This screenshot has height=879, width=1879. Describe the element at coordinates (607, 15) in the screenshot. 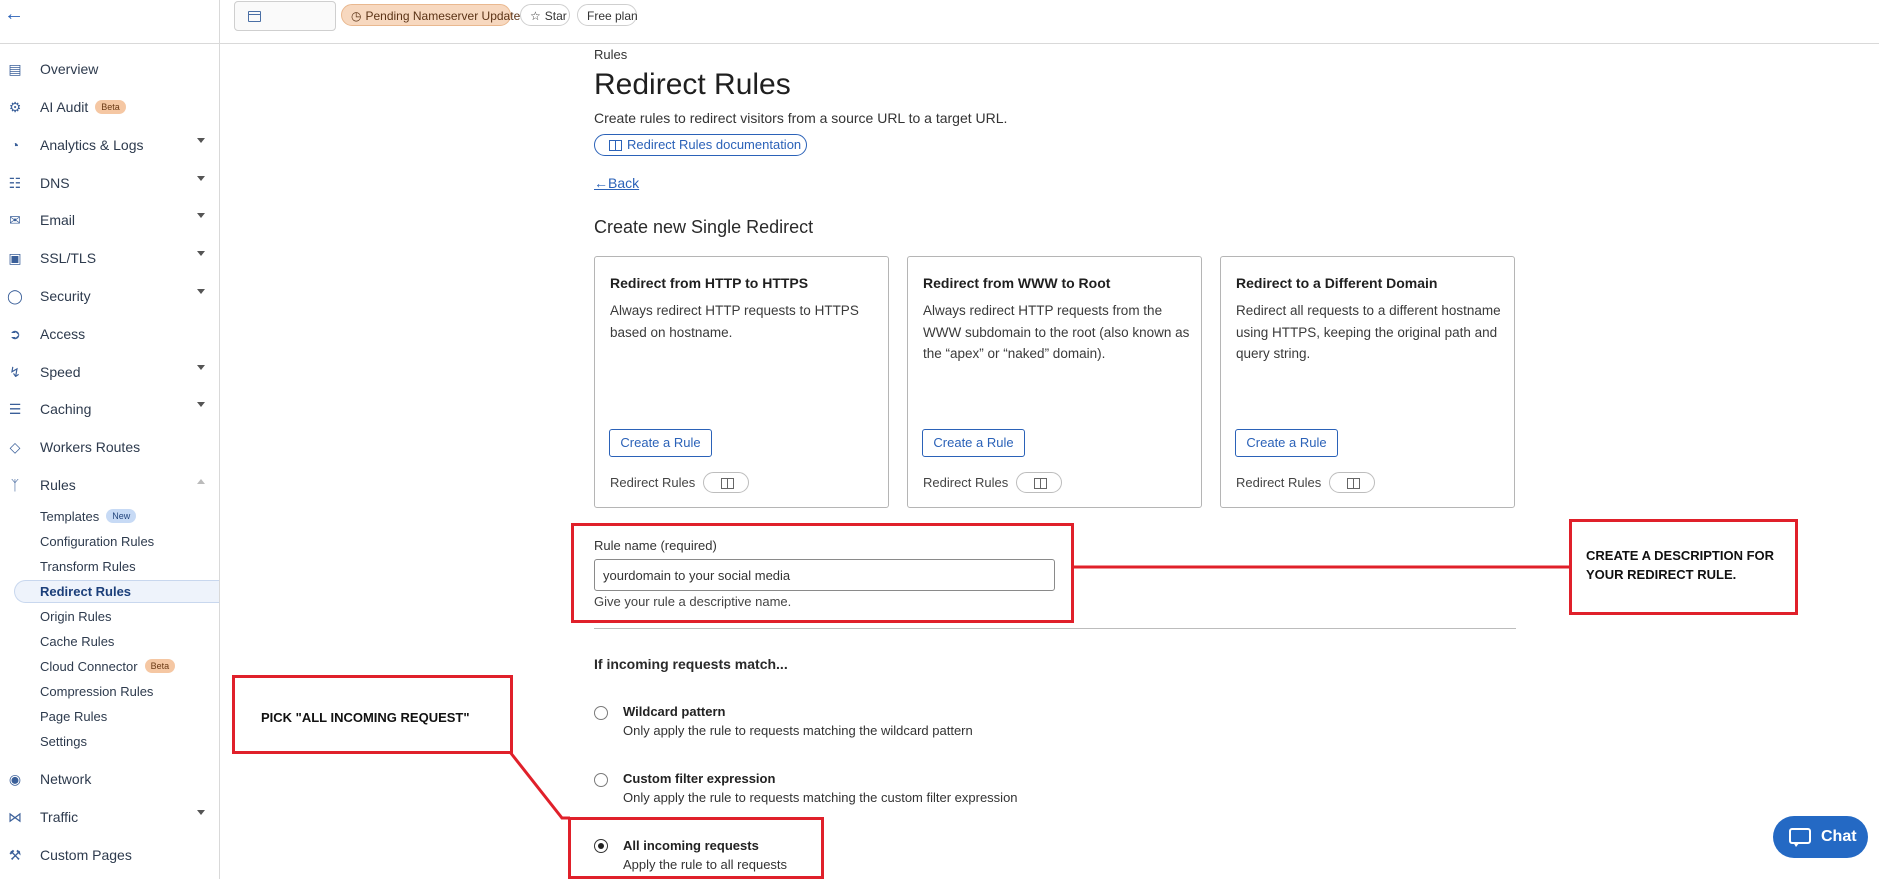

I see `plan-badge: Free plan` at that location.